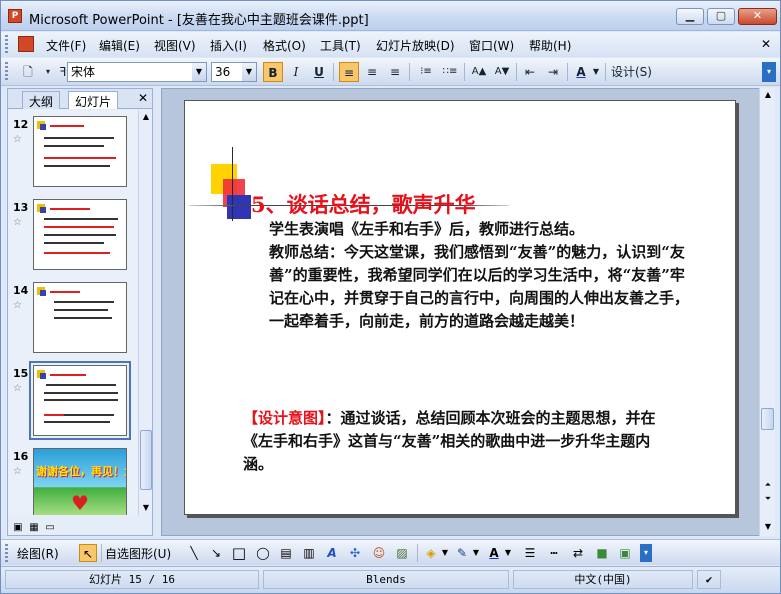 This screenshot has height=594, width=781. What do you see at coordinates (581, 72) in the screenshot?
I see `font-color-button: A` at bounding box center [581, 72].